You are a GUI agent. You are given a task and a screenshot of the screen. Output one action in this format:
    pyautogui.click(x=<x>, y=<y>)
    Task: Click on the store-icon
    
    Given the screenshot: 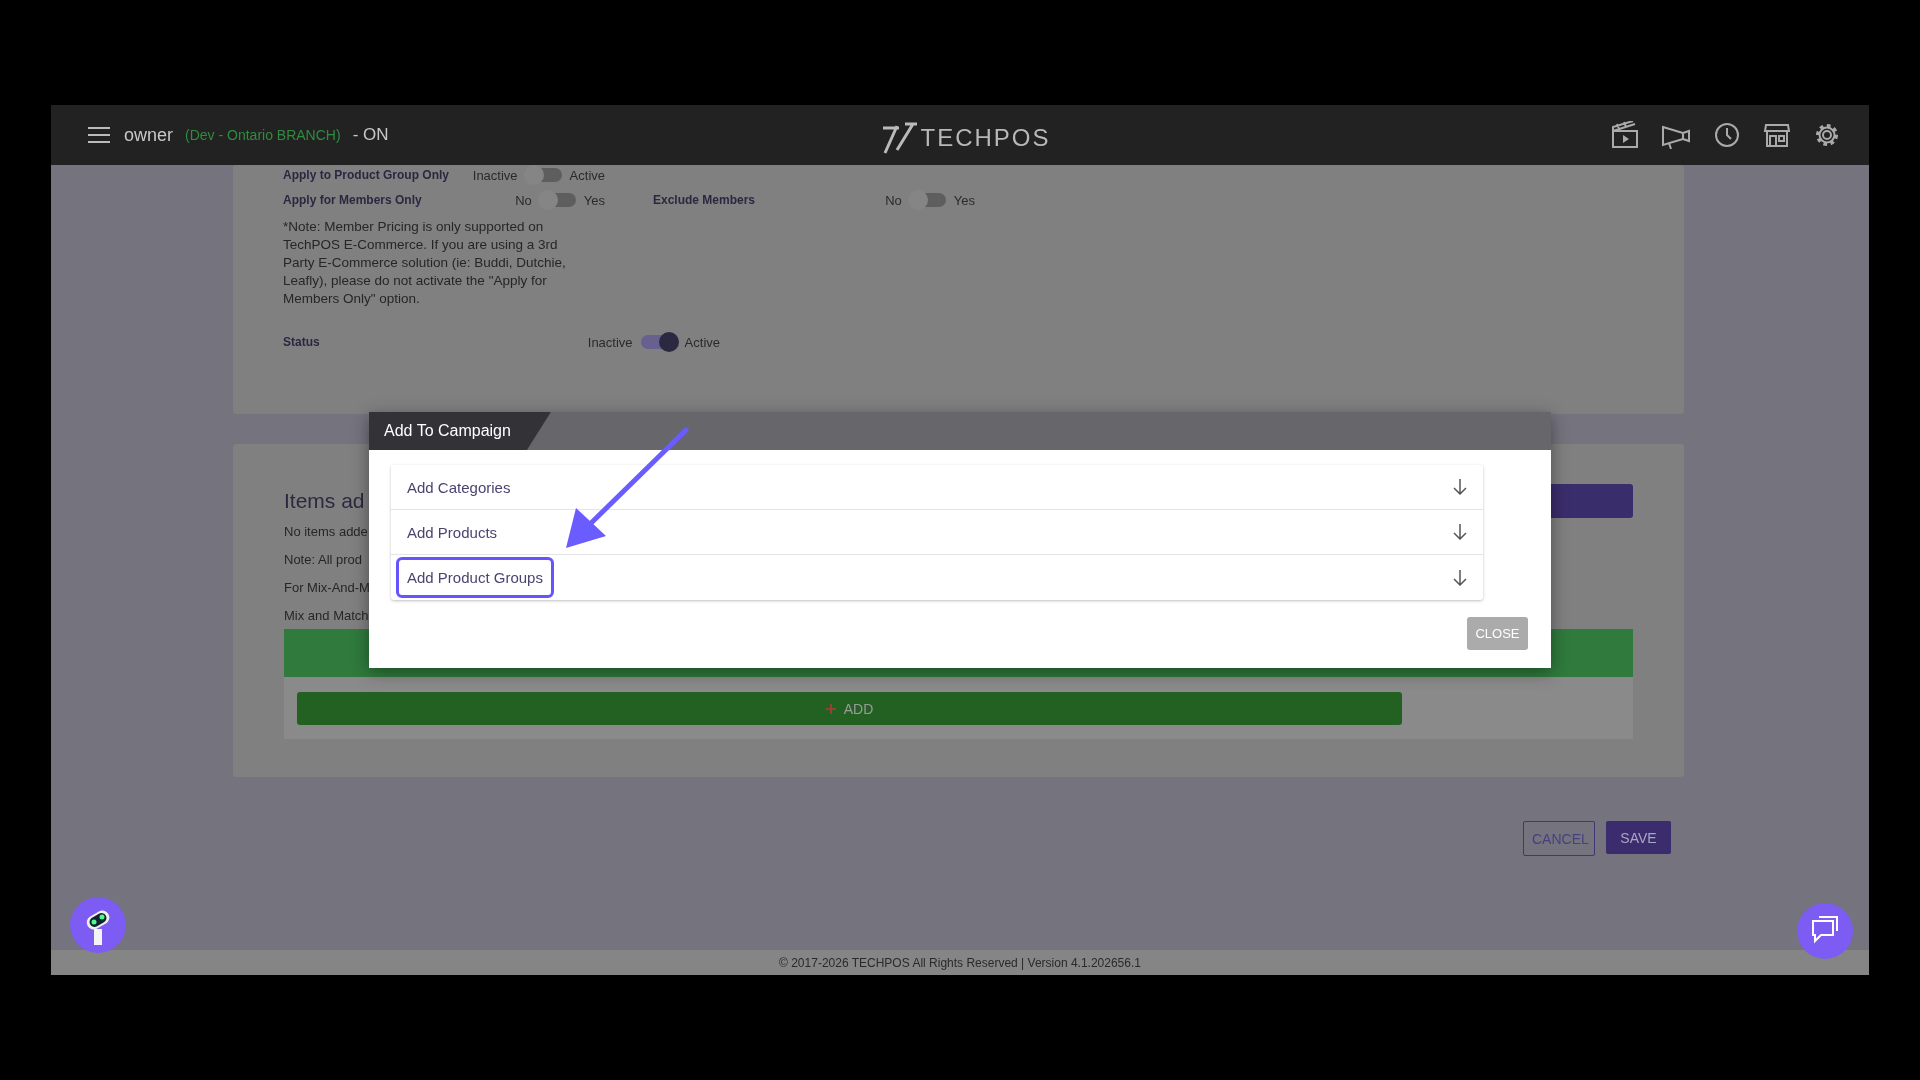 What is the action you would take?
    pyautogui.click(x=1777, y=135)
    